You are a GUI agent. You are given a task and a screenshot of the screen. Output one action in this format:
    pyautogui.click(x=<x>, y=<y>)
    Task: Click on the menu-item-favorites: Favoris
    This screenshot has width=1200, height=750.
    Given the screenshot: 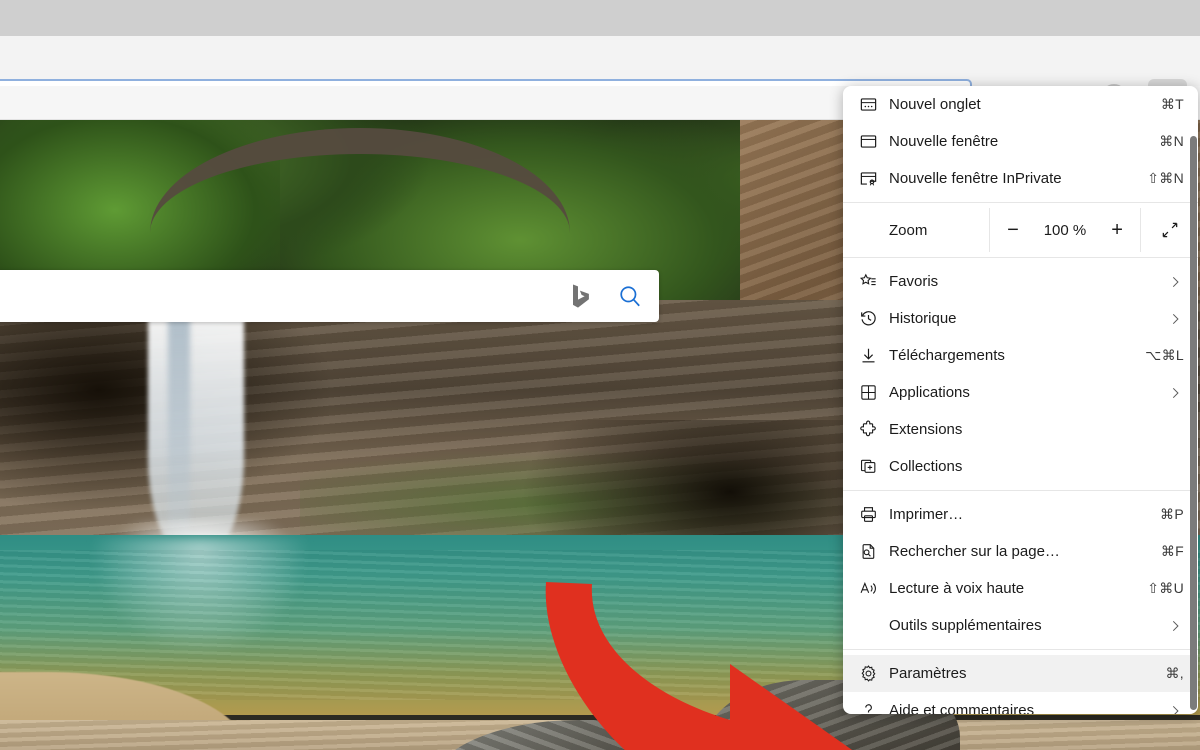 What is the action you would take?
    pyautogui.click(x=1020, y=281)
    